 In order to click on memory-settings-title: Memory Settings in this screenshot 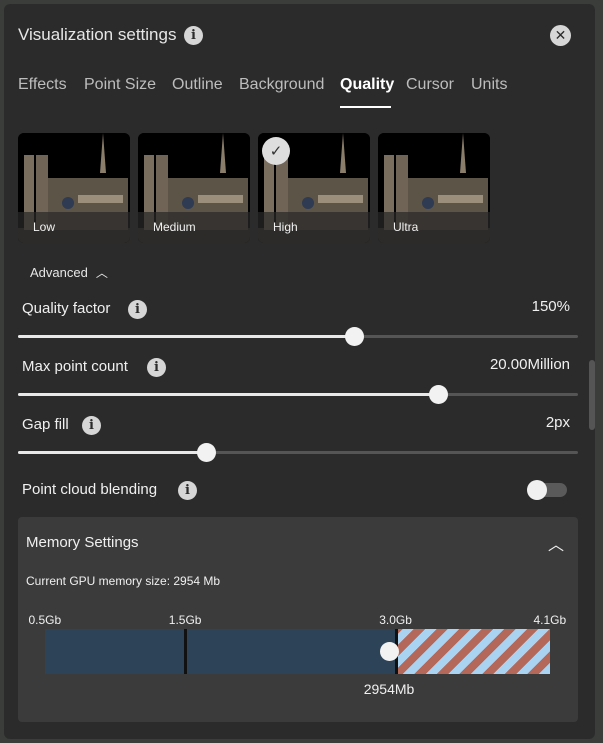, I will do `click(82, 542)`.